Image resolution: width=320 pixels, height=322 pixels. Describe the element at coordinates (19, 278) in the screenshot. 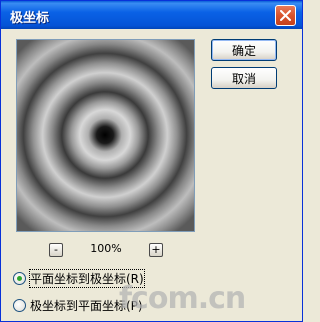

I see `radio-rect-to-polar` at that location.